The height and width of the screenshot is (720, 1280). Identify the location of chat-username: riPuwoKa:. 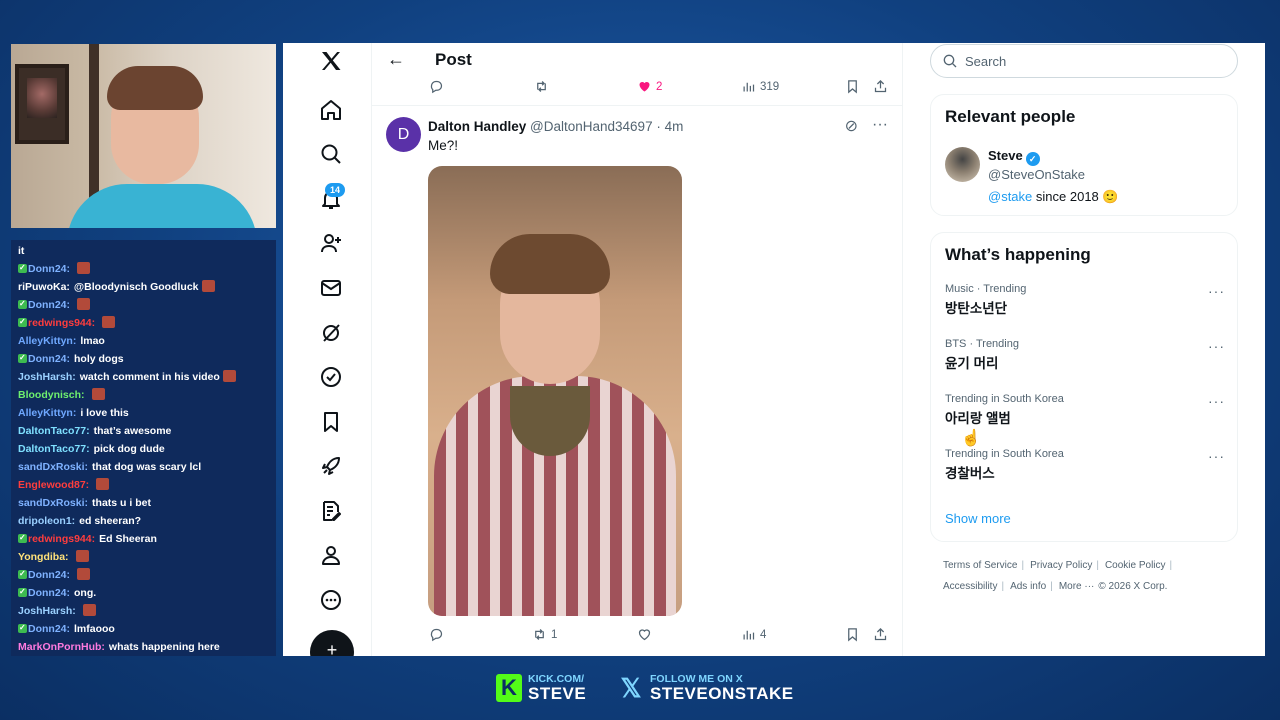
(44, 287).